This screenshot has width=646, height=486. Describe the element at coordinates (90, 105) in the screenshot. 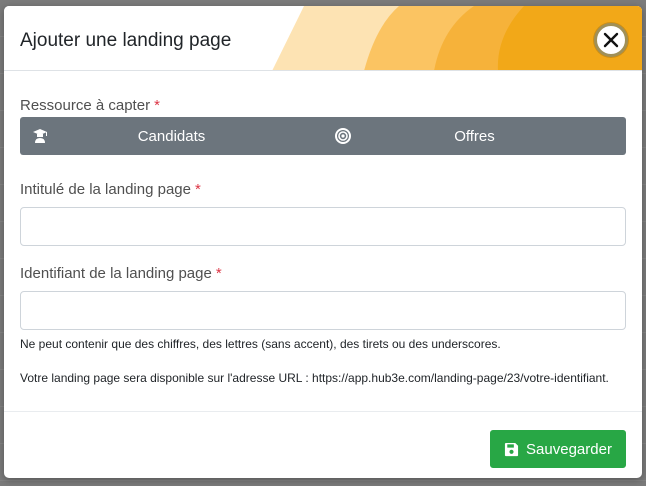

I see `resource-label: Ressource à capter *` at that location.